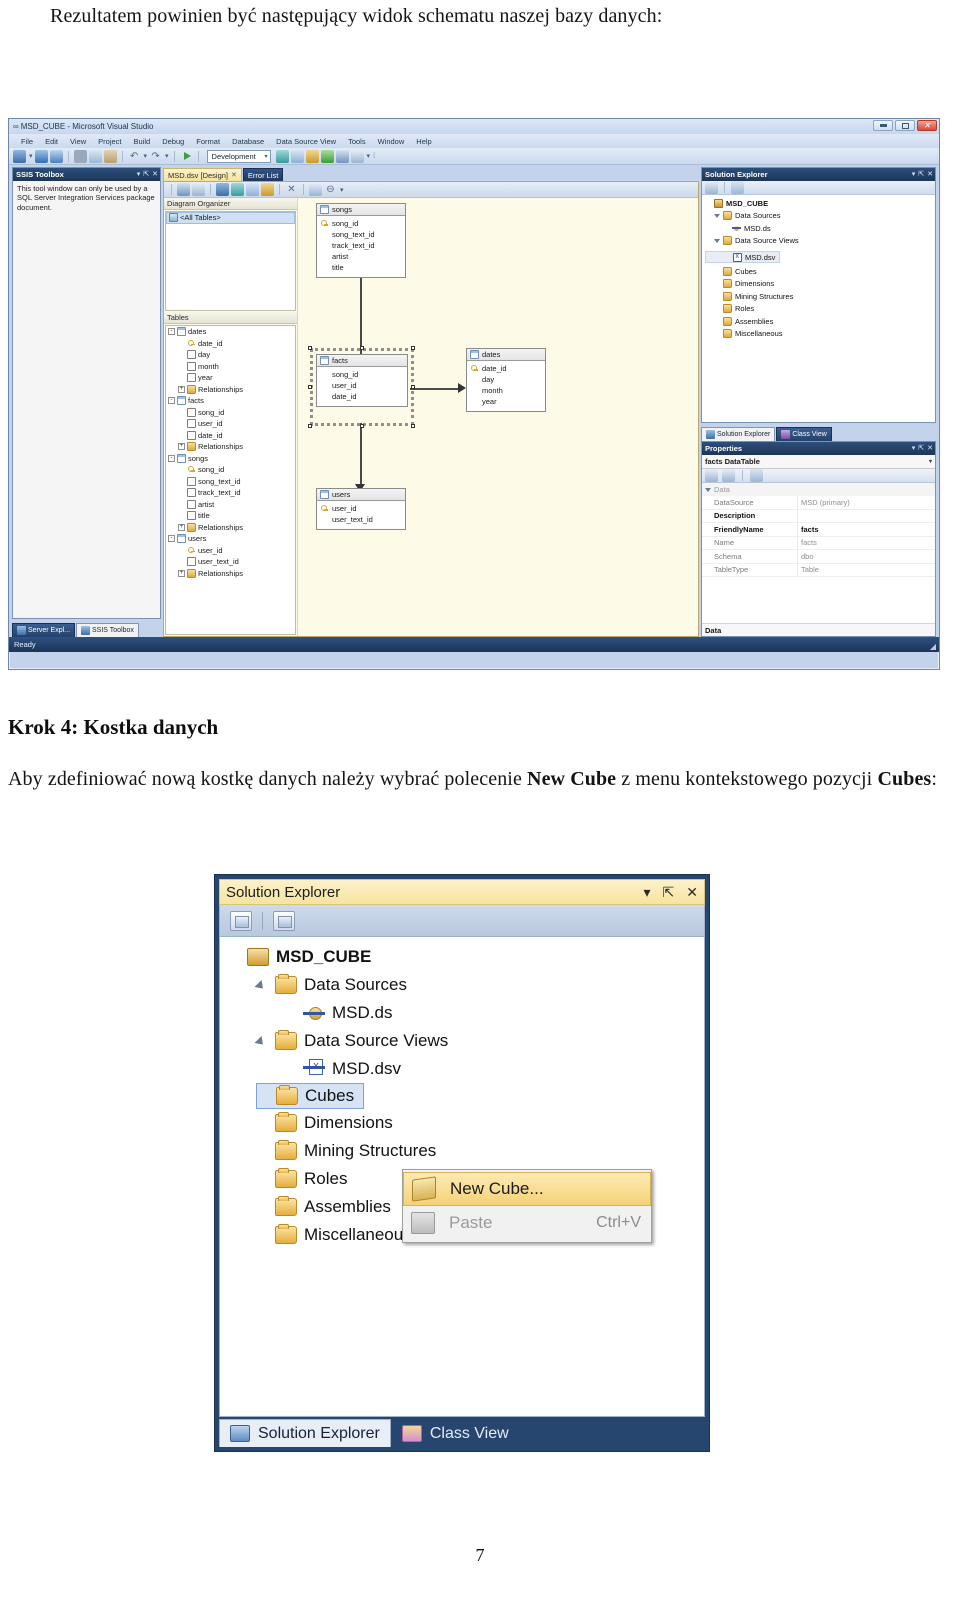  Describe the element at coordinates (238, 156) in the screenshot. I see `solution-configuration-combo: Development ▾` at that location.